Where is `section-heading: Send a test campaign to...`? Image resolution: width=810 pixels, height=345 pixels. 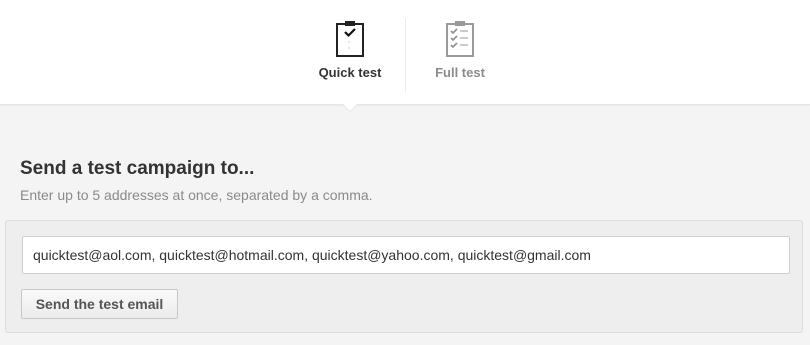 section-heading: Send a test campaign to... is located at coordinates (137, 168).